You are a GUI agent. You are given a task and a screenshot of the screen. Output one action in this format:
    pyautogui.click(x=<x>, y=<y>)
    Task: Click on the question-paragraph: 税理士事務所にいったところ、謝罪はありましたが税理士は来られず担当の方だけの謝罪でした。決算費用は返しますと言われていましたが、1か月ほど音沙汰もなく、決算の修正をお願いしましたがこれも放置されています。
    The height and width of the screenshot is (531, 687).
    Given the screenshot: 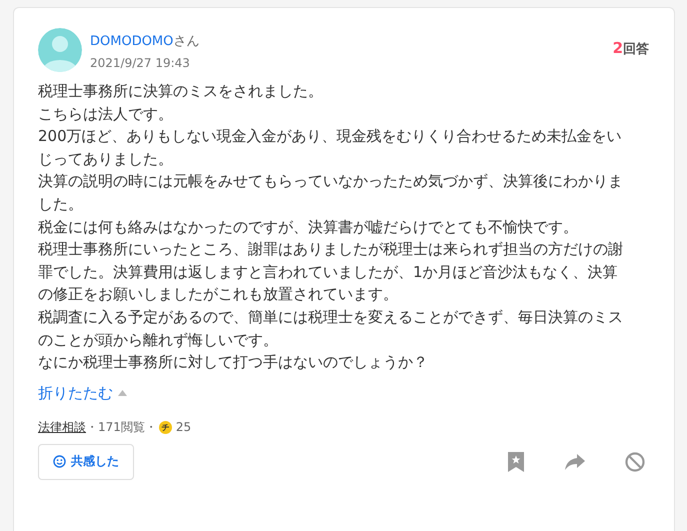 What is the action you would take?
    pyautogui.click(x=331, y=272)
    